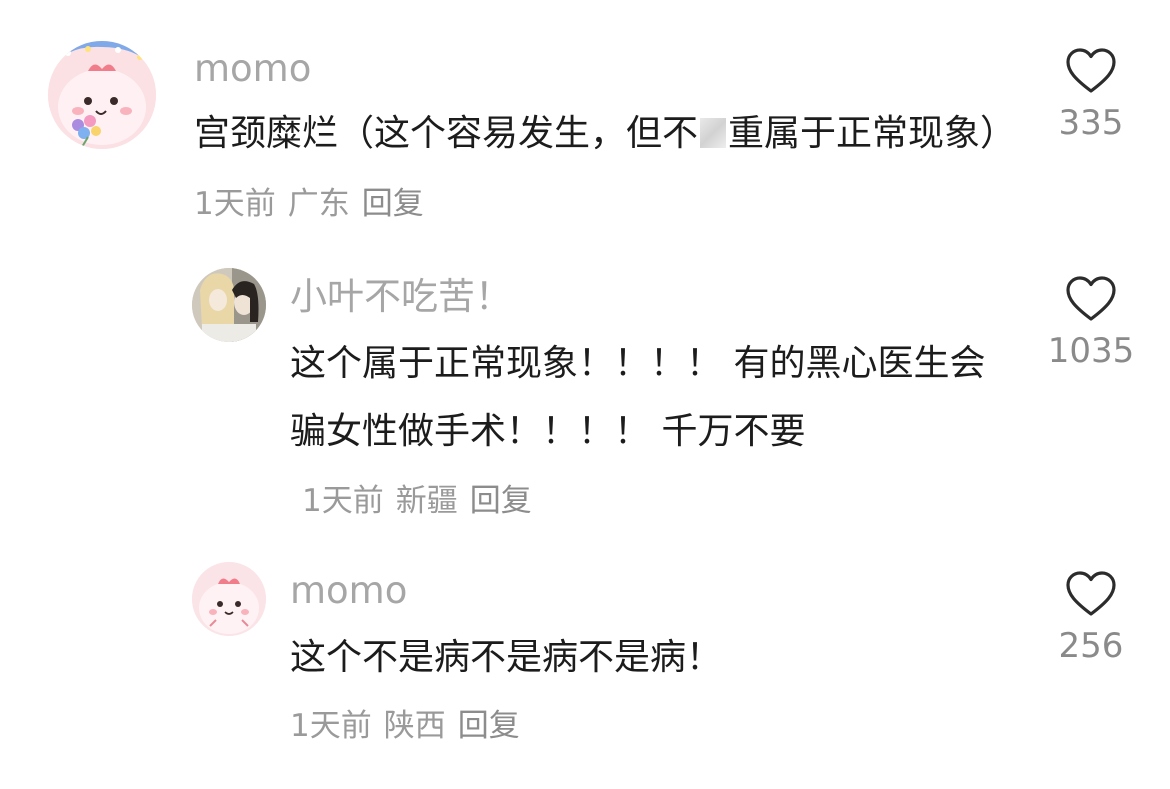  I want to click on comment-location: 新疆, so click(426, 501).